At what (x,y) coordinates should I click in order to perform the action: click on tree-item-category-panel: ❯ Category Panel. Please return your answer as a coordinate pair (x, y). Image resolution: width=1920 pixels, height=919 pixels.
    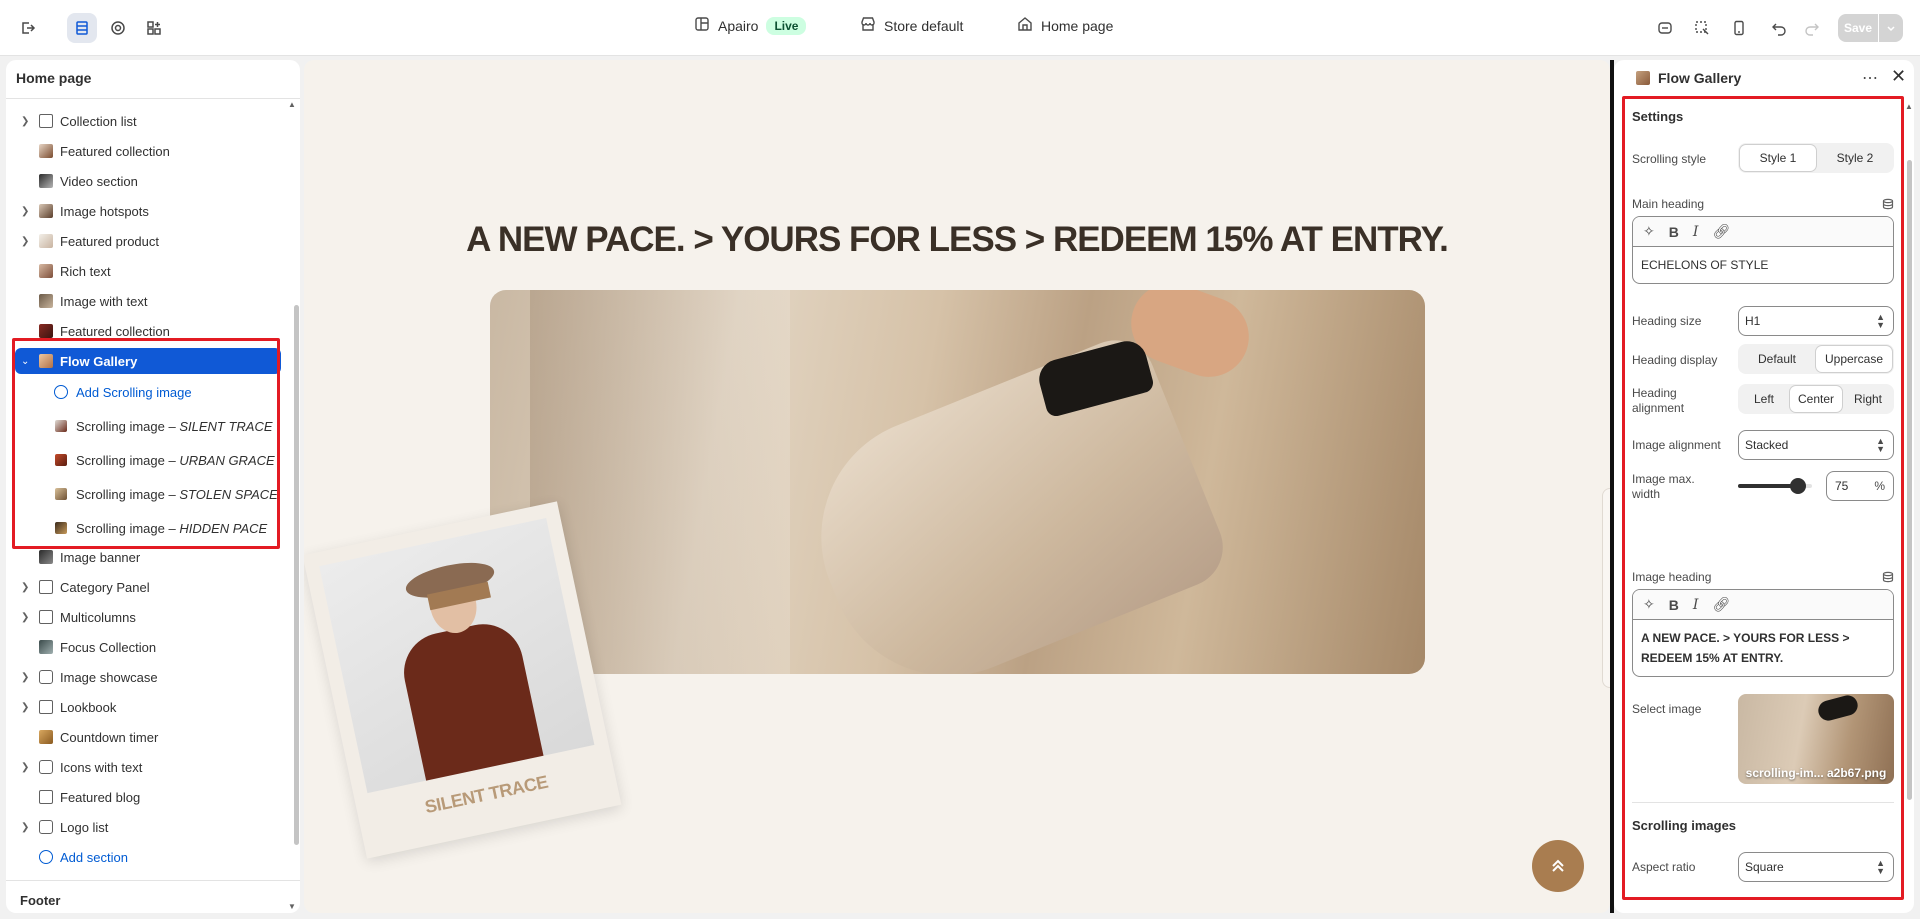
    Looking at the image, I should click on (147, 587).